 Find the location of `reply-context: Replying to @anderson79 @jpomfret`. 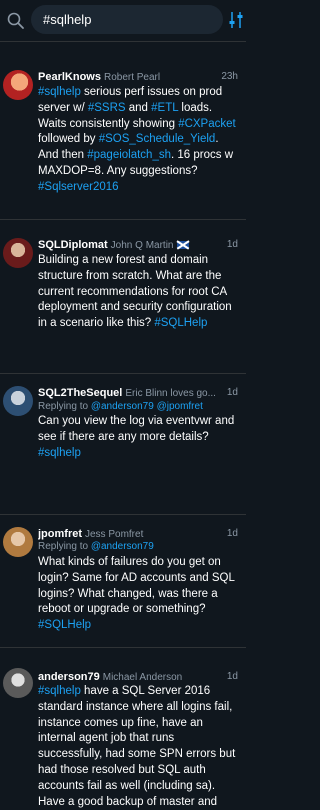

reply-context: Replying to @anderson79 @jpomfret is located at coordinates (139, 406).